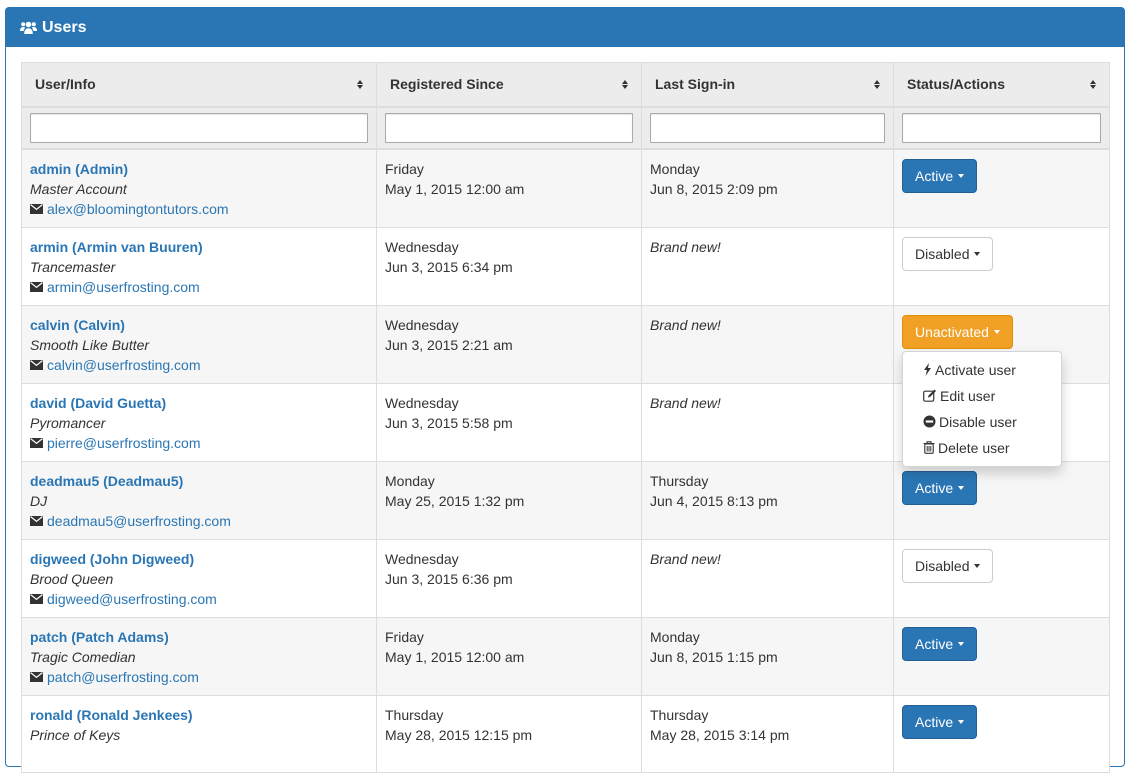 The height and width of the screenshot is (773, 1130). Describe the element at coordinates (404, 168) in the screenshot. I see `registered-day: Friday` at that location.